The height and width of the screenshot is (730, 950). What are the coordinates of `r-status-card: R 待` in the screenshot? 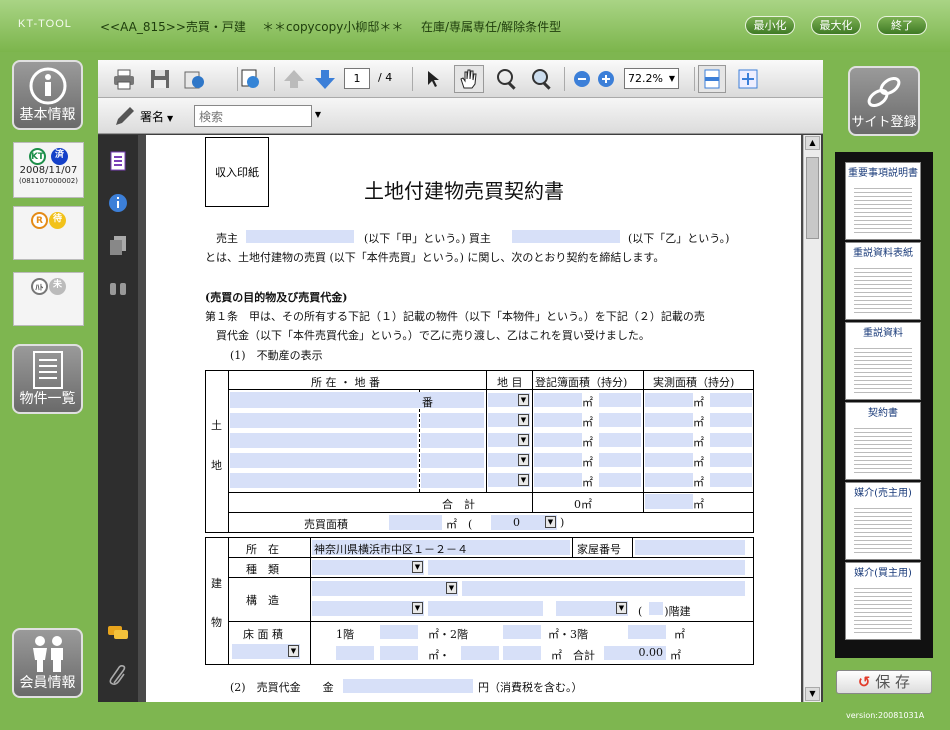 It's located at (48, 233).